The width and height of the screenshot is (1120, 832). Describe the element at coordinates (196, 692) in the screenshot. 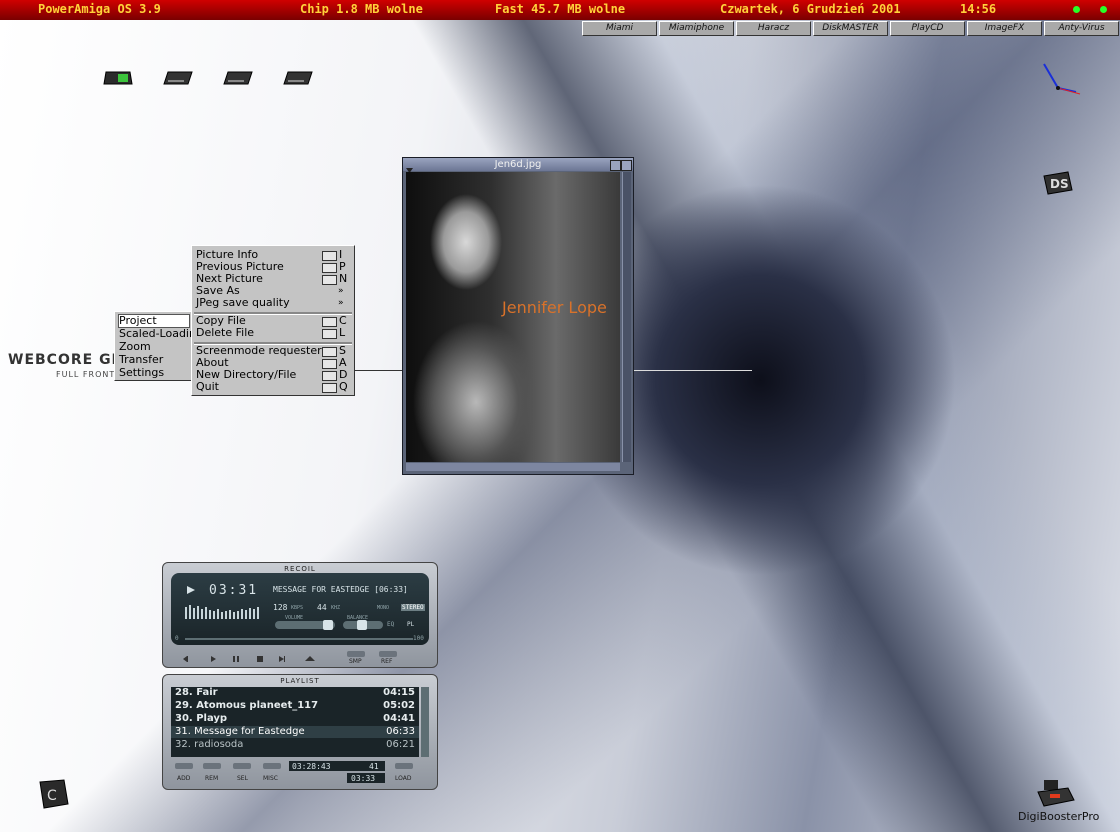

I see `track-name: 28. Fair` at that location.